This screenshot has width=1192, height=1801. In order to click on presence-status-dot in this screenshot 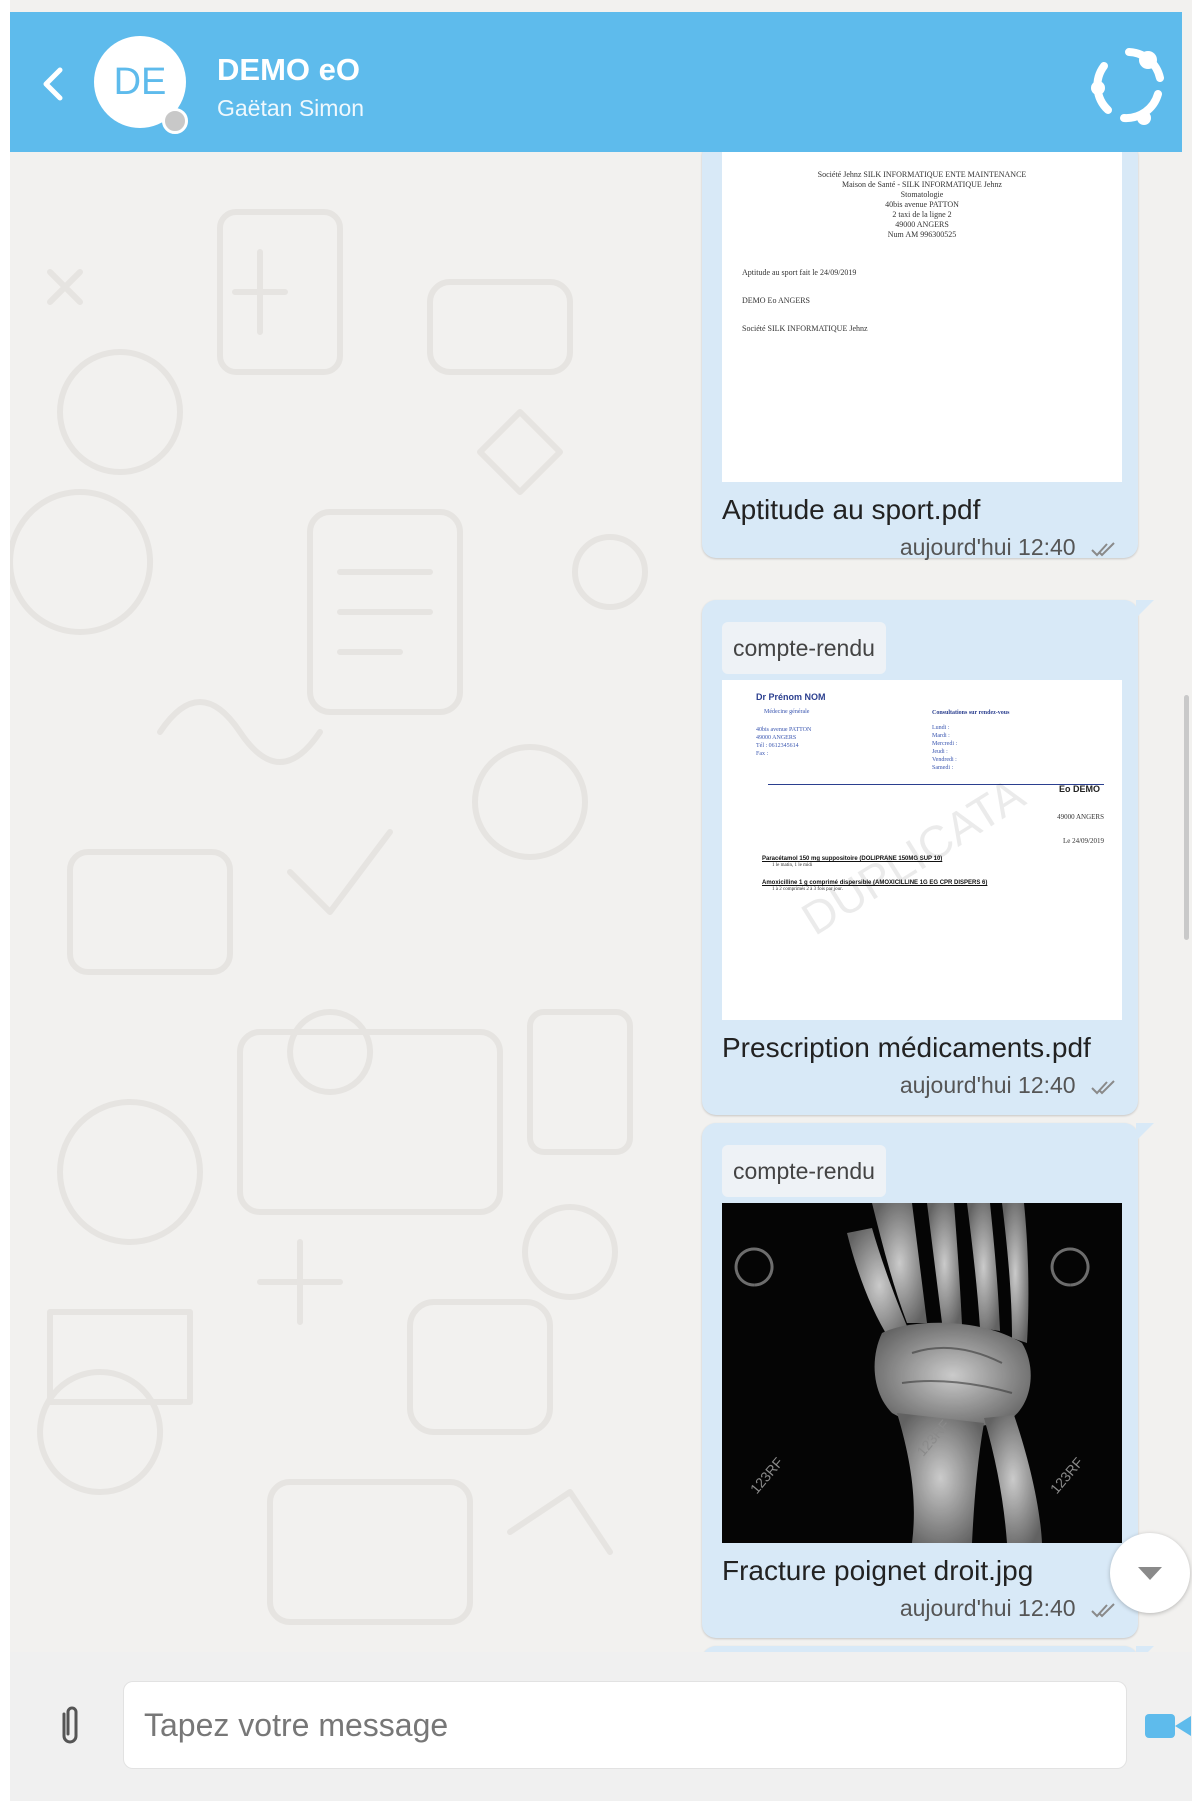, I will do `click(175, 121)`.